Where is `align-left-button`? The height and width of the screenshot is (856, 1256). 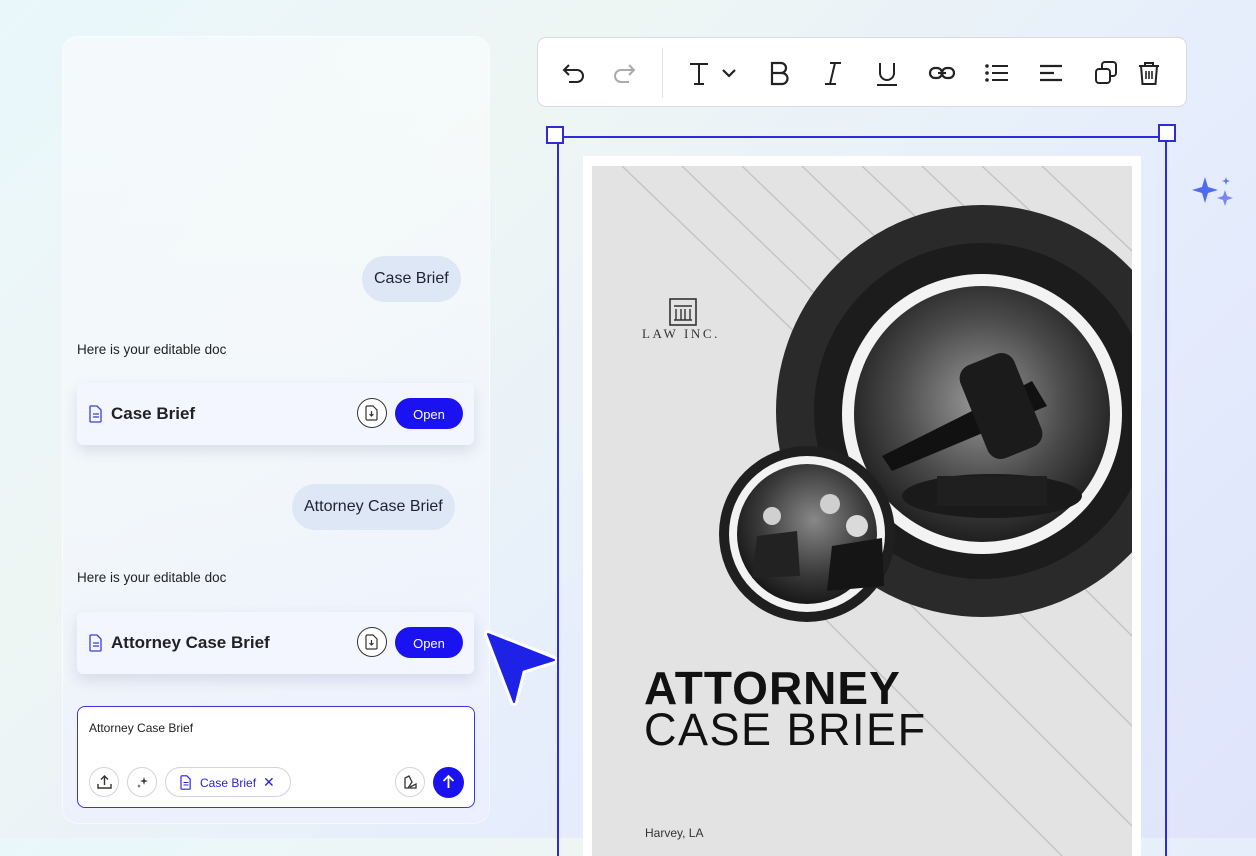 align-left-button is located at coordinates (1051, 73).